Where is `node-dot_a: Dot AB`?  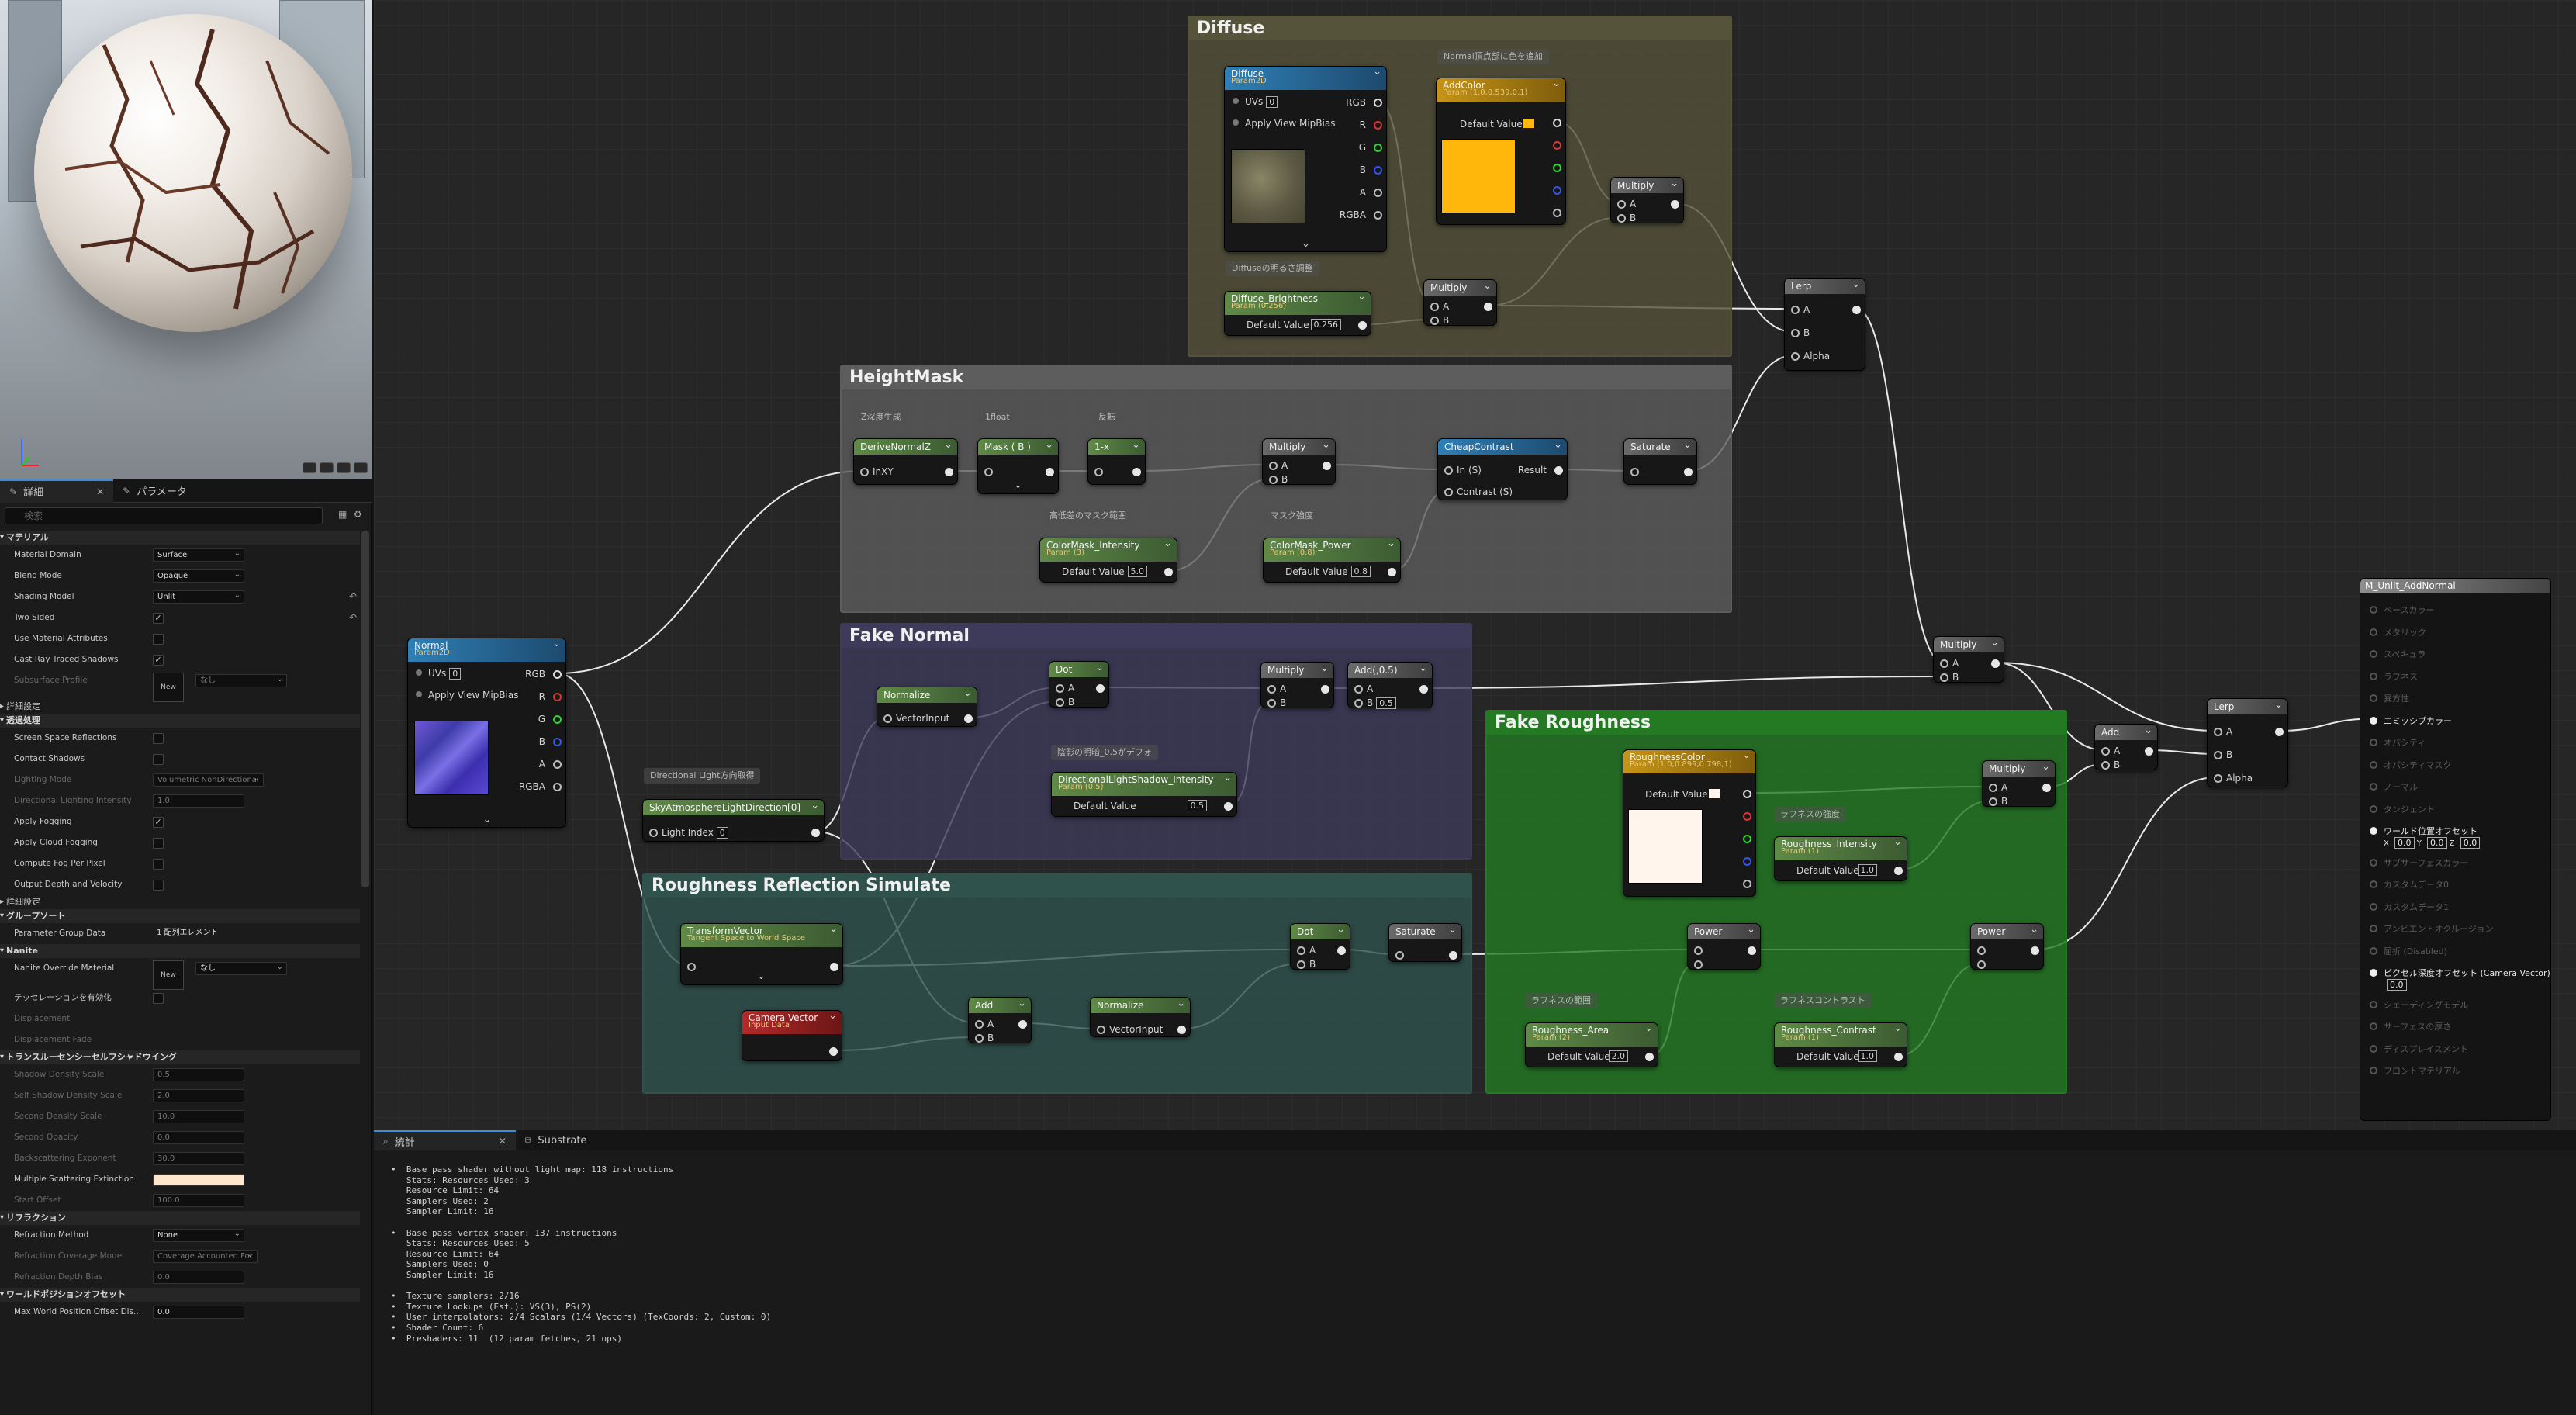
node-dot_a: Dot AB is located at coordinates (1079, 684).